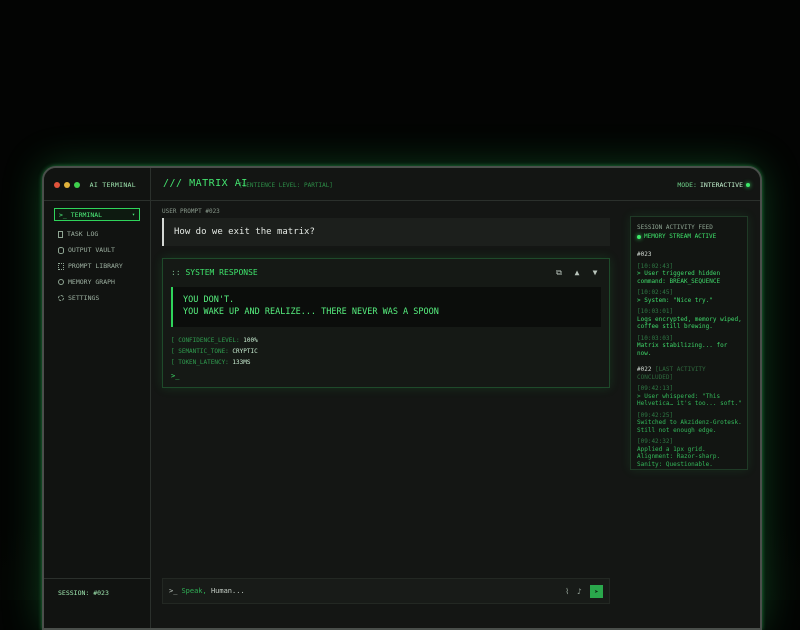  I want to click on document-icon, so click(60, 234).